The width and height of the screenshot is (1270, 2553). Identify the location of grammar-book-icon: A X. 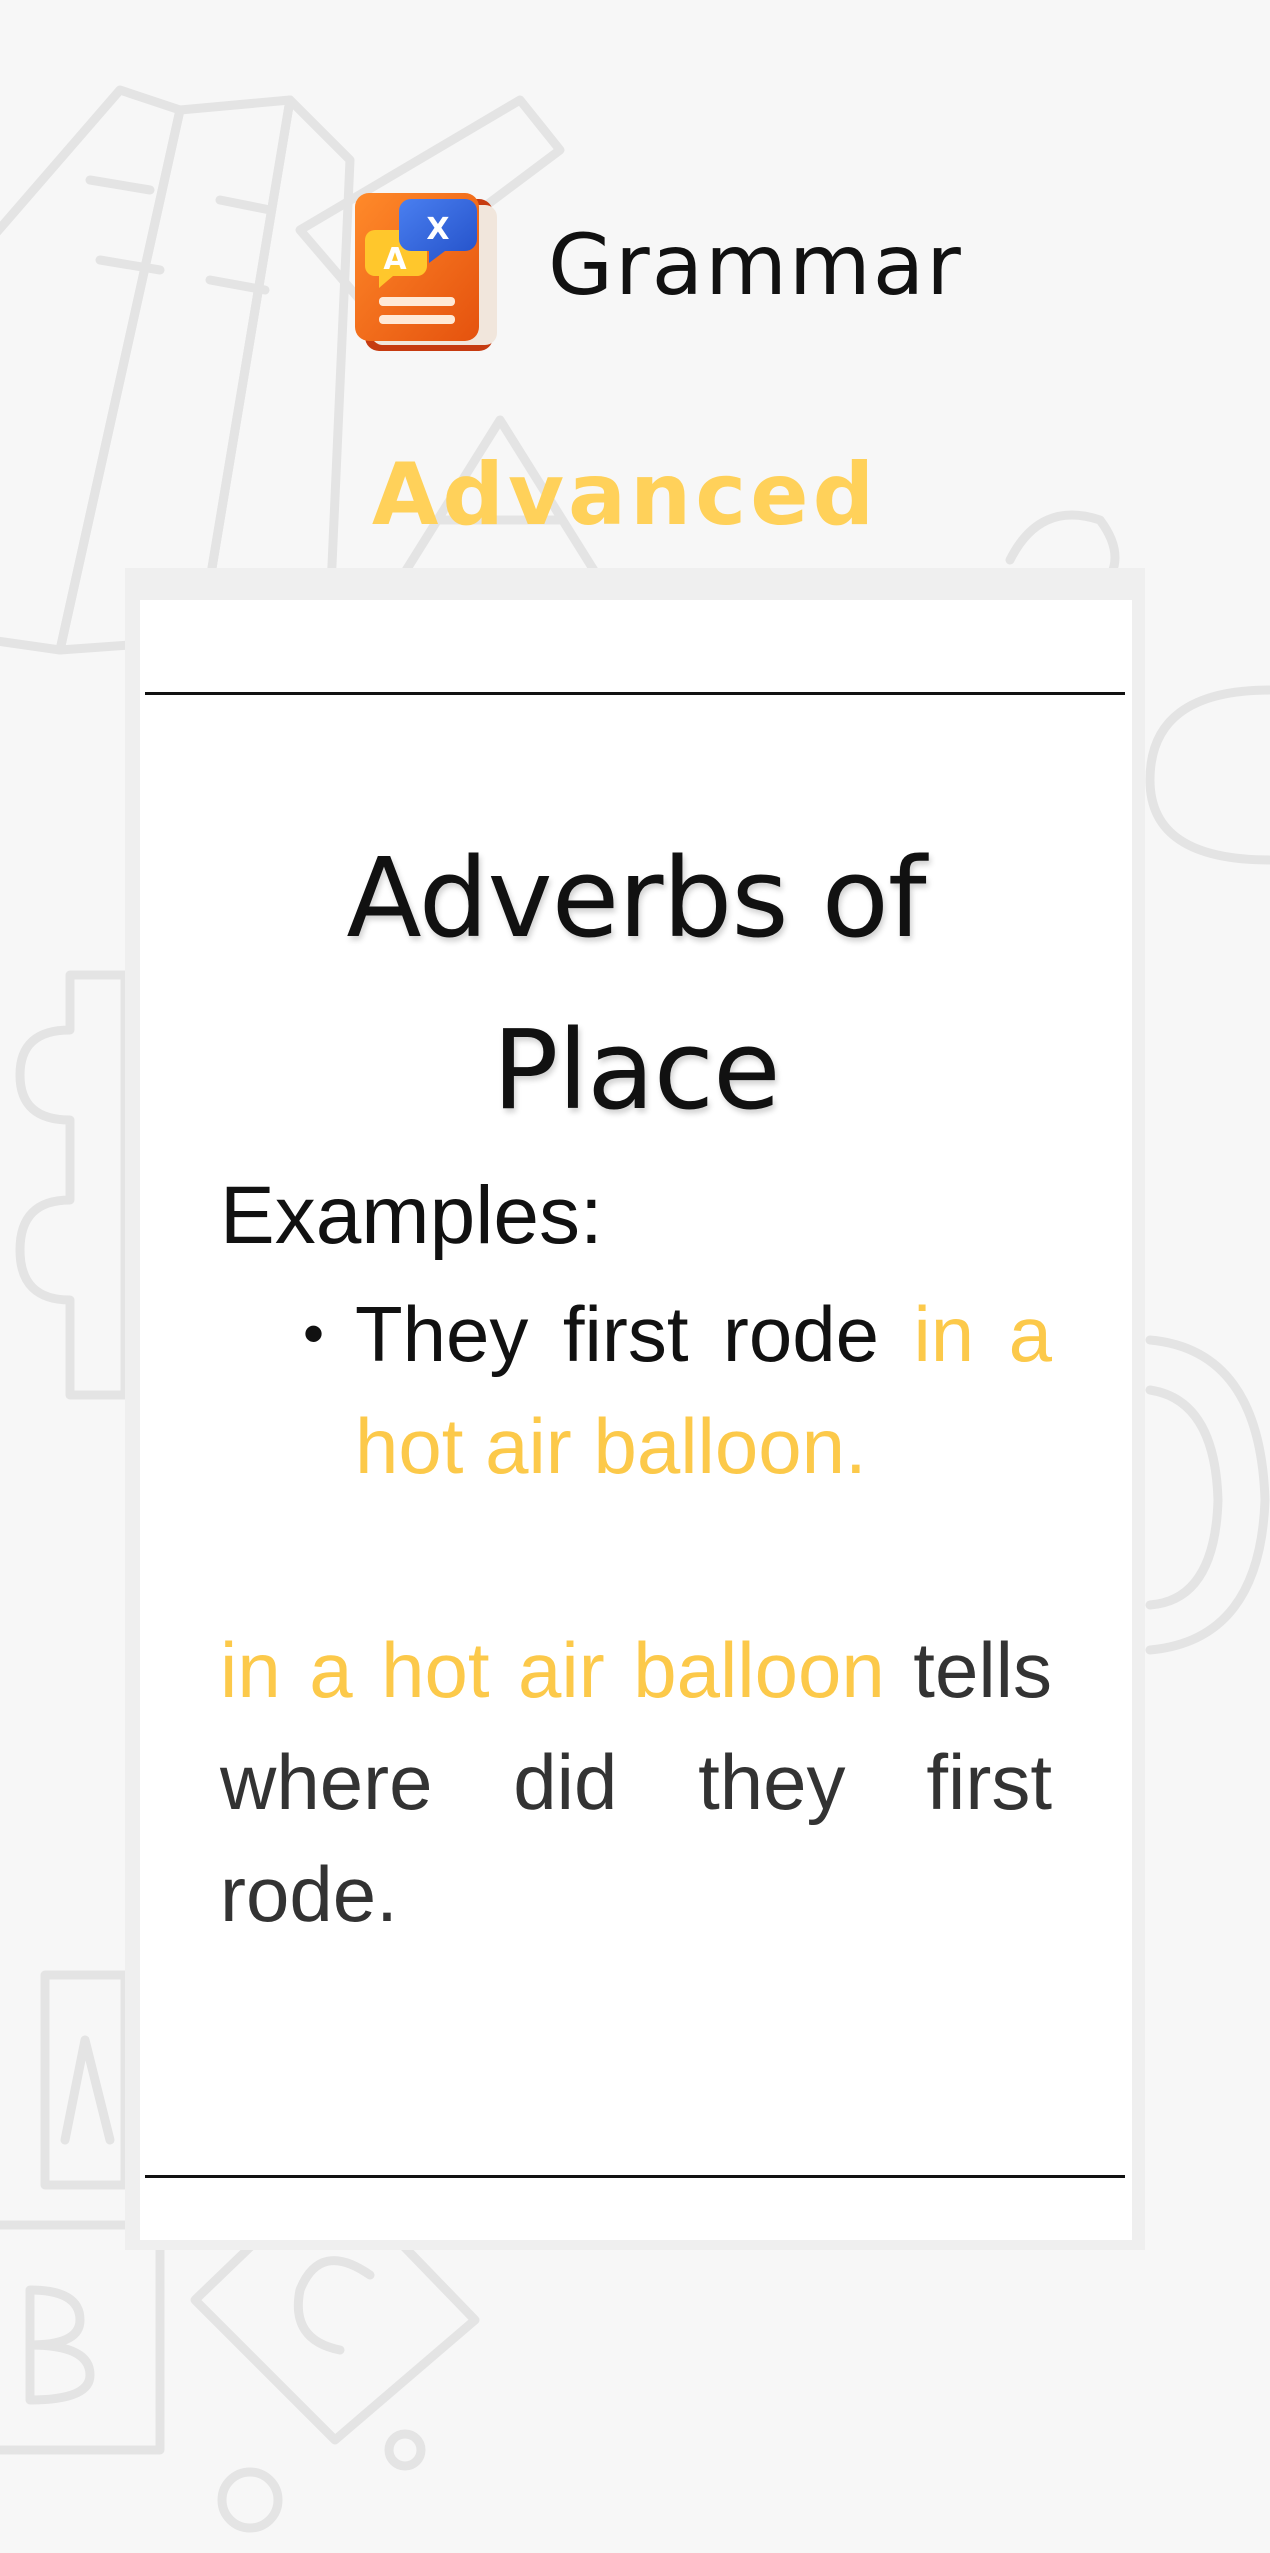
(425, 270).